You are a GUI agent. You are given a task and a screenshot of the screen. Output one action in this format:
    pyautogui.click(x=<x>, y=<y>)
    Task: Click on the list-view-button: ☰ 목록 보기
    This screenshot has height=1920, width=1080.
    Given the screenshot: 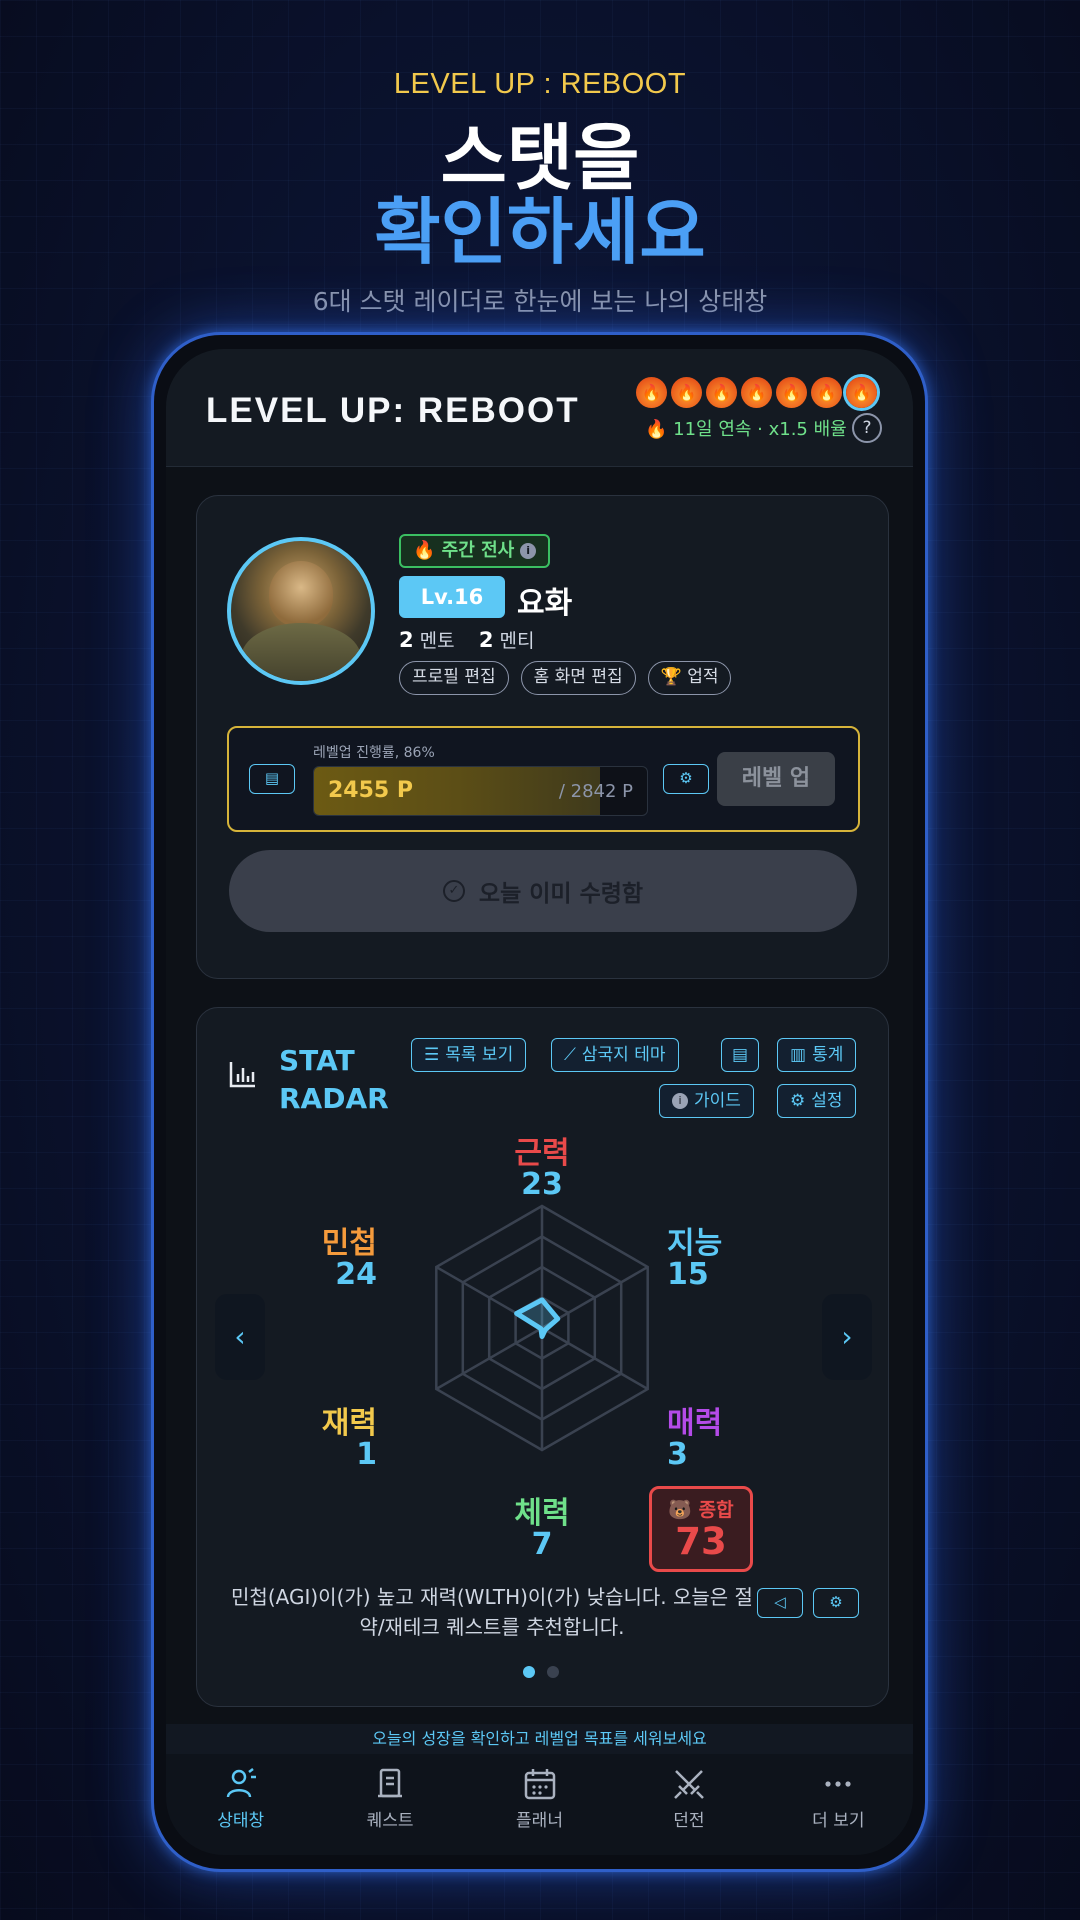 What is the action you would take?
    pyautogui.click(x=469, y=1055)
    